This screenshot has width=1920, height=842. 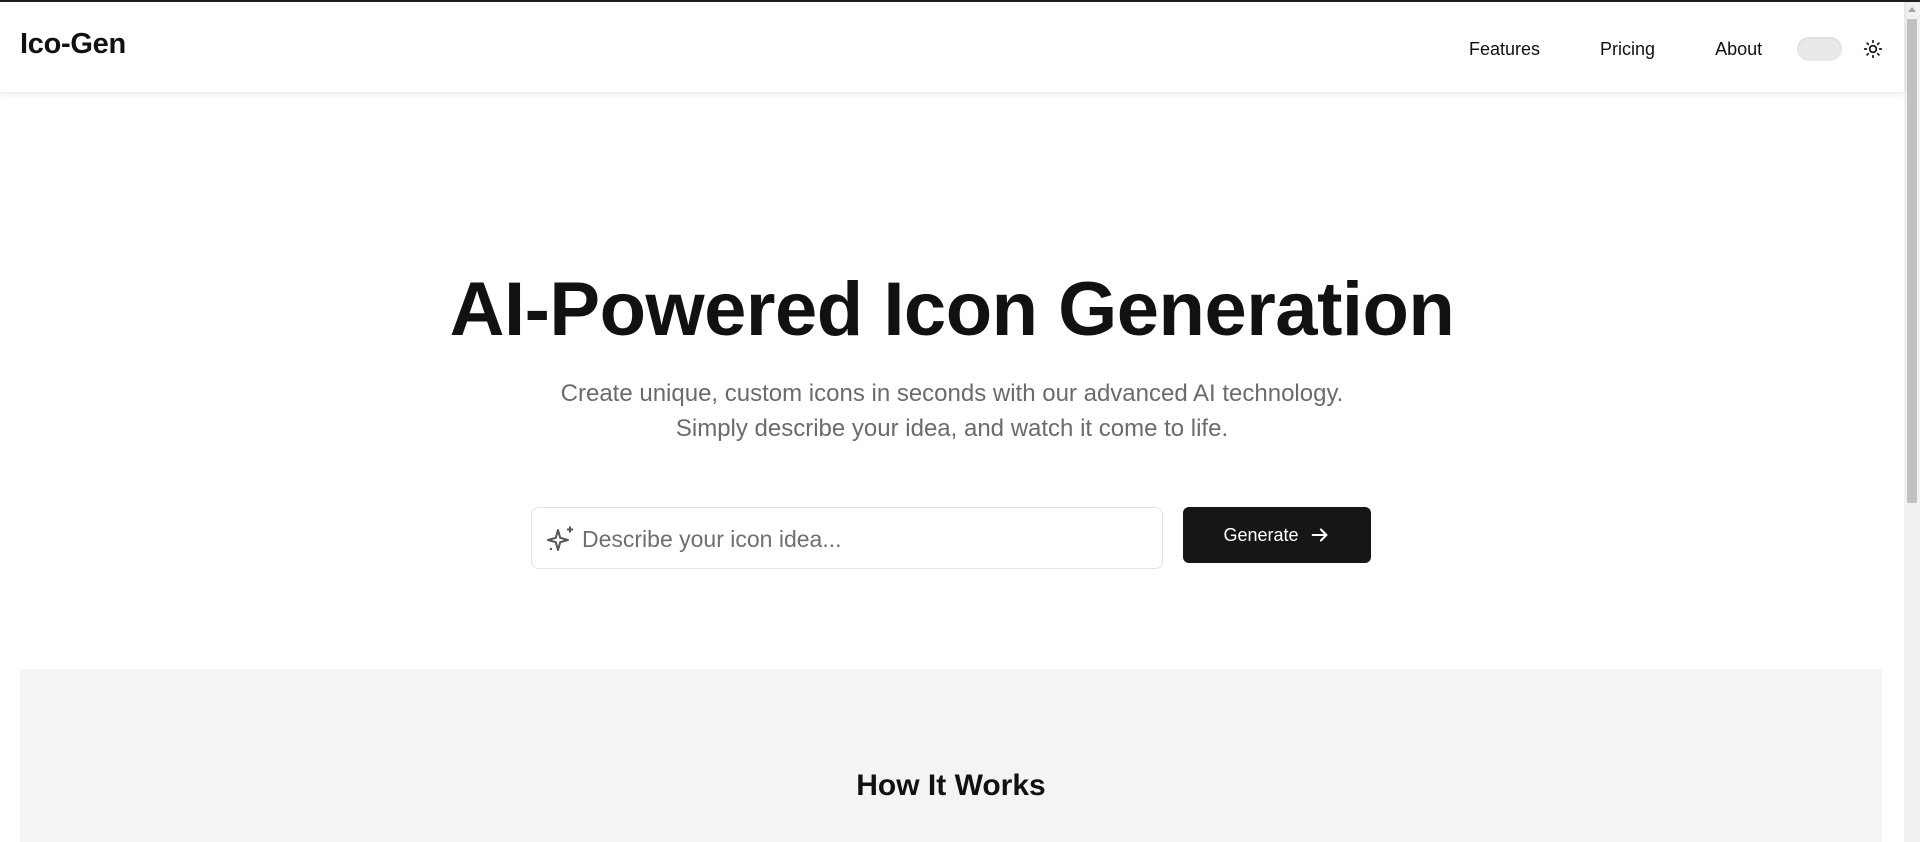 What do you see at coordinates (1819, 49) in the screenshot?
I see `theme-toggle-switch` at bounding box center [1819, 49].